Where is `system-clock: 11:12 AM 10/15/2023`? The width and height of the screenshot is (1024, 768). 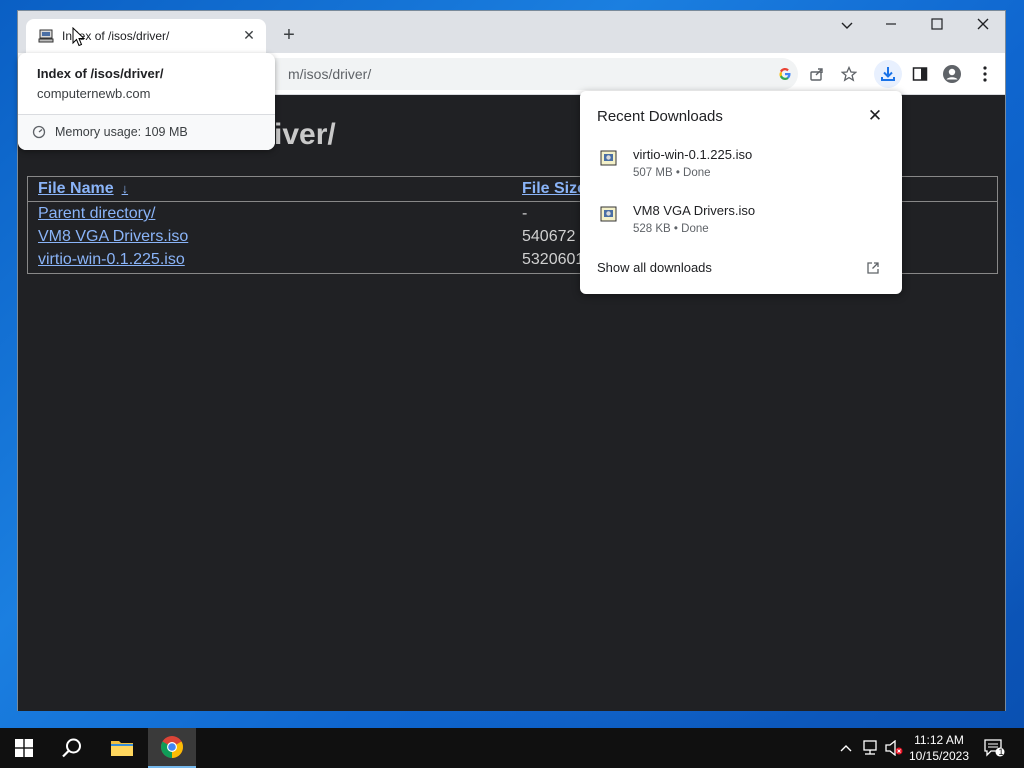
system-clock: 11:12 AM 10/15/2023 is located at coordinates (939, 748).